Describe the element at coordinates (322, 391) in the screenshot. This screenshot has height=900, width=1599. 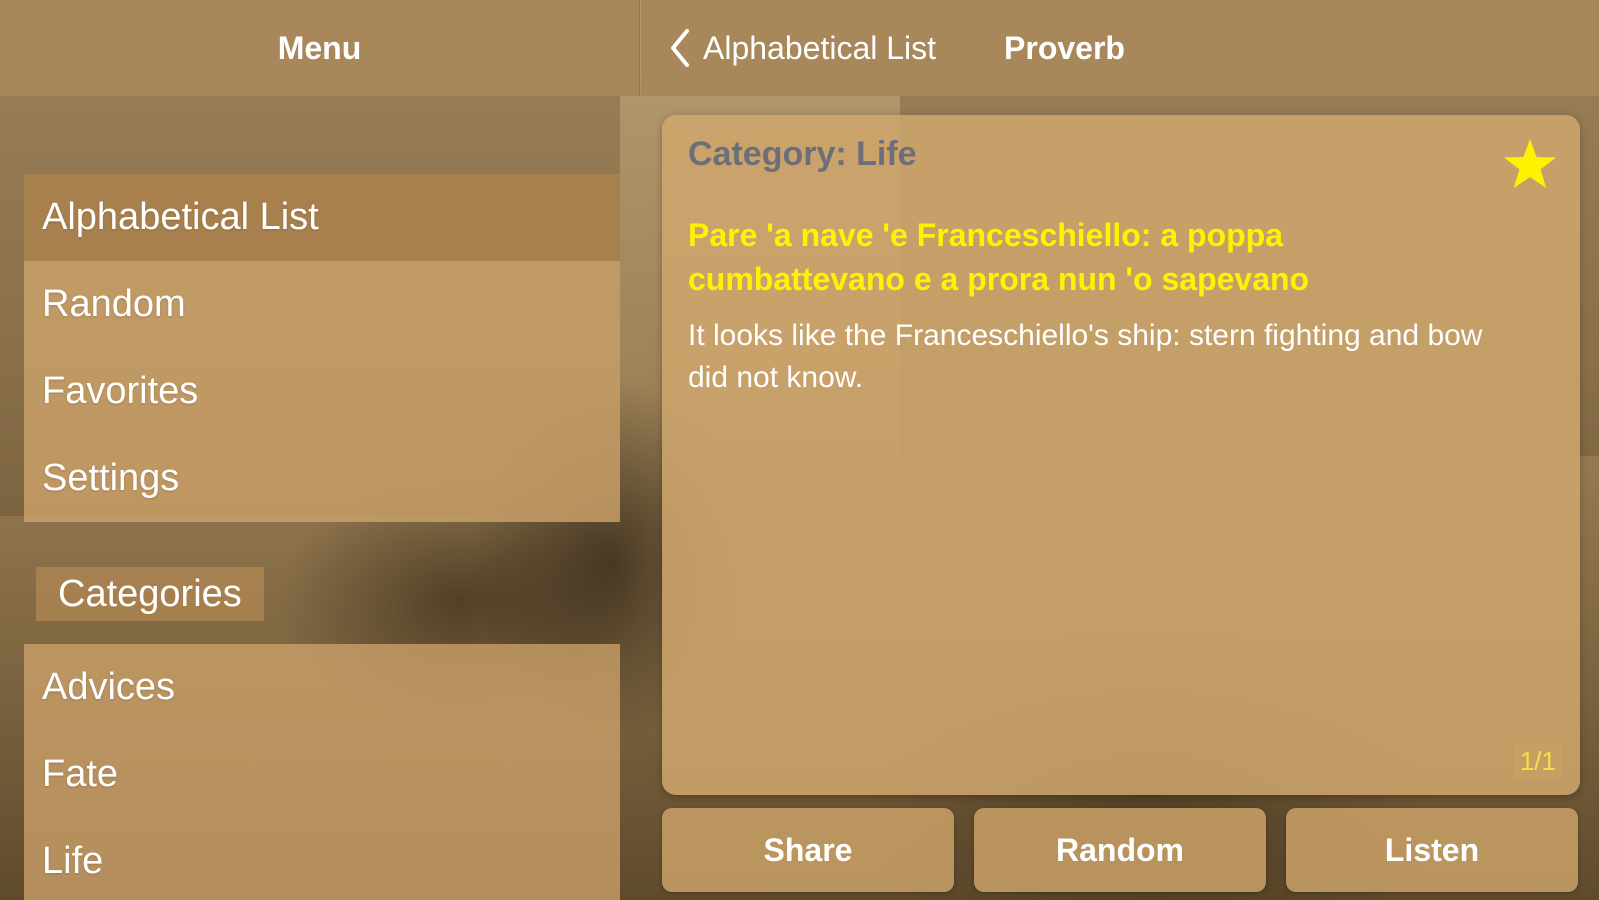
I see `menu-item-favorites: Favorites` at that location.